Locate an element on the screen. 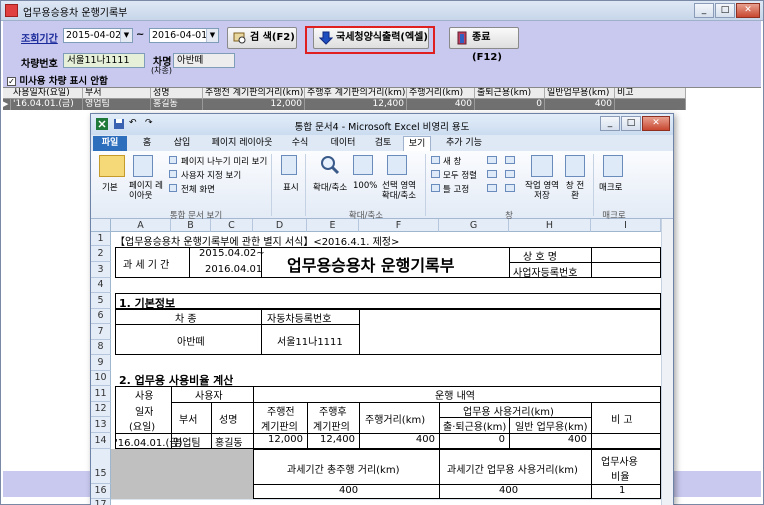 Image resolution: width=764 pixels, height=505 pixels. column-header-h: H is located at coordinates (550, 225).